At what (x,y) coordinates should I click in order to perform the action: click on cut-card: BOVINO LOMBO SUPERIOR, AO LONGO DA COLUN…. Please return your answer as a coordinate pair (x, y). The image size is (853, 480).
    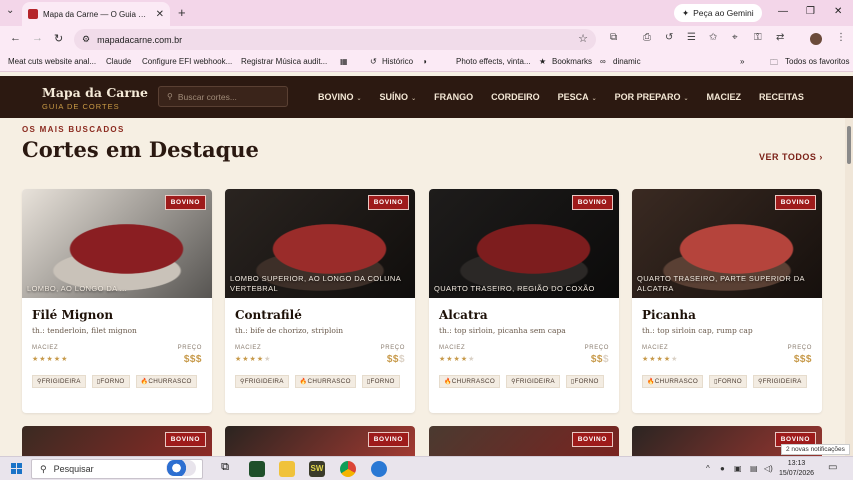
    Looking at the image, I should click on (320, 301).